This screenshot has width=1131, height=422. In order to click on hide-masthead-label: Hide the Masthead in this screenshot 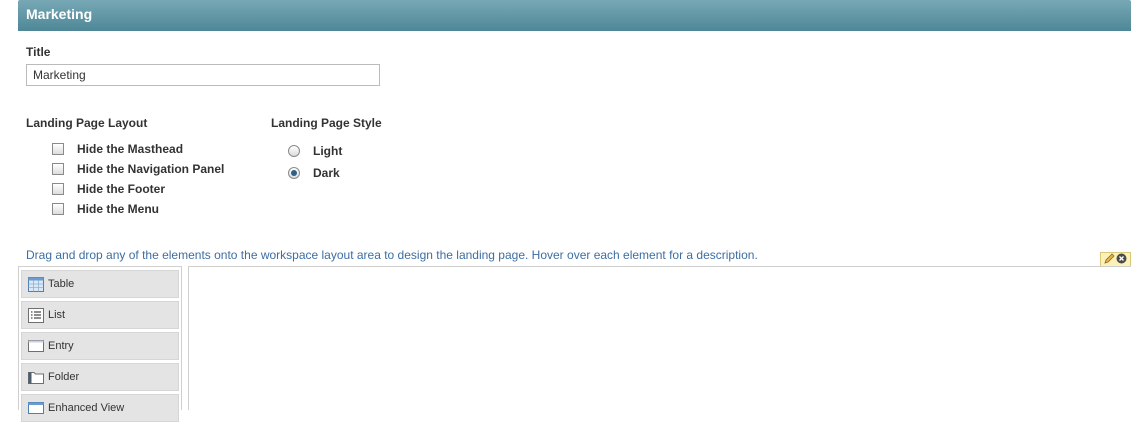, I will do `click(130, 149)`.